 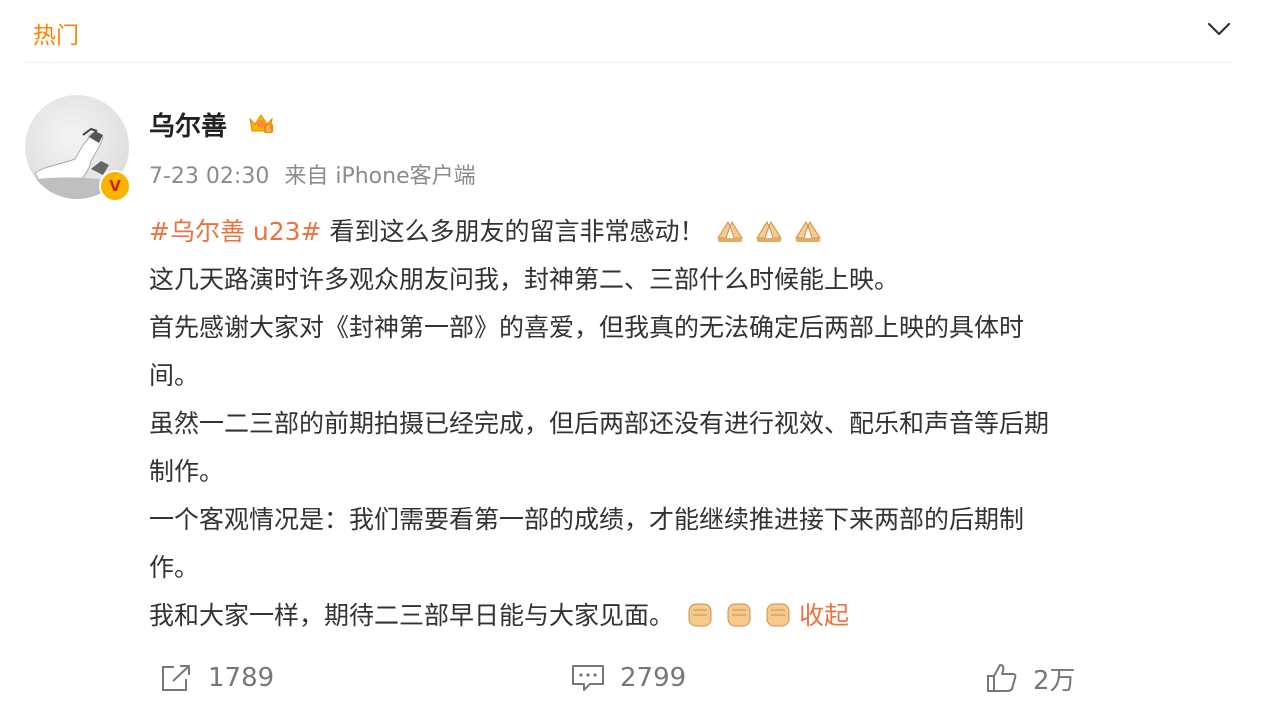 I want to click on comment-button: 2799, so click(x=628, y=678).